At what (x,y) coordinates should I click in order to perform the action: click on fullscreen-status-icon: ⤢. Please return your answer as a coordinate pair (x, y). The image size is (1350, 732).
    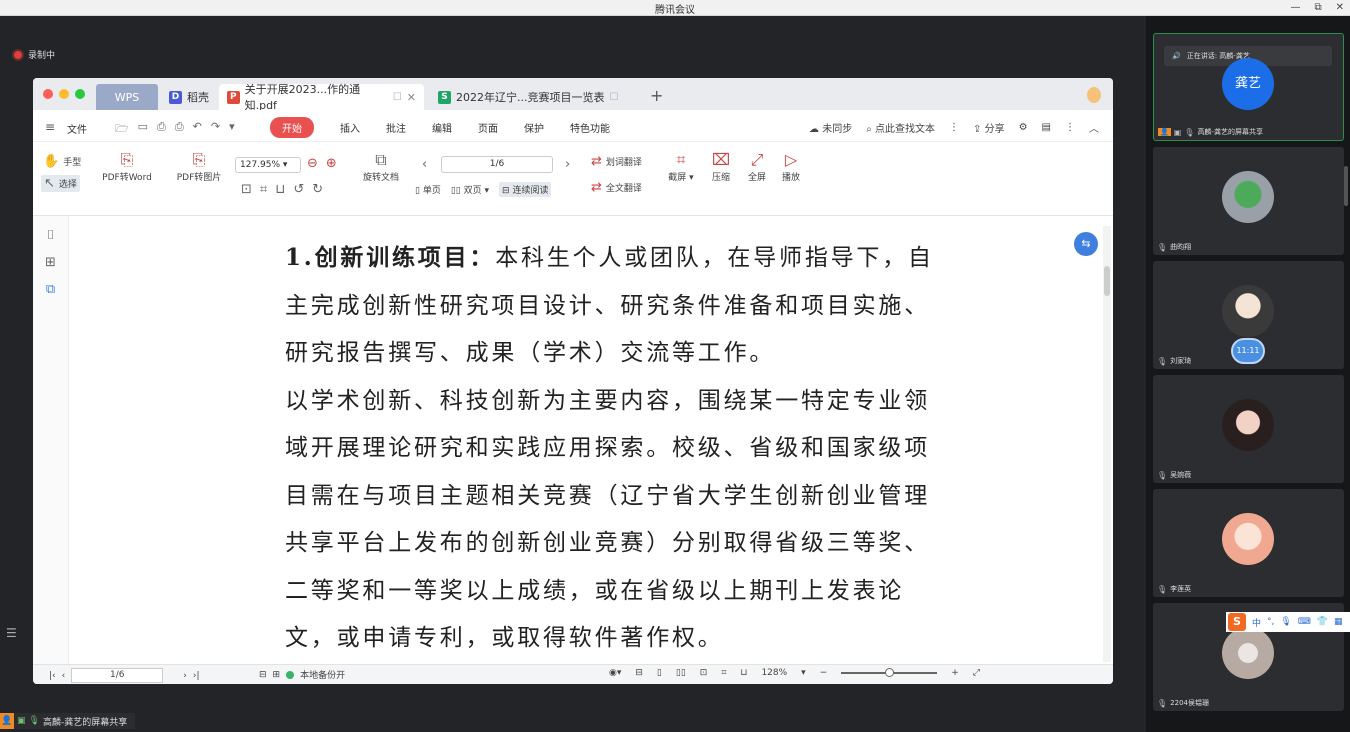
    Looking at the image, I should click on (976, 673).